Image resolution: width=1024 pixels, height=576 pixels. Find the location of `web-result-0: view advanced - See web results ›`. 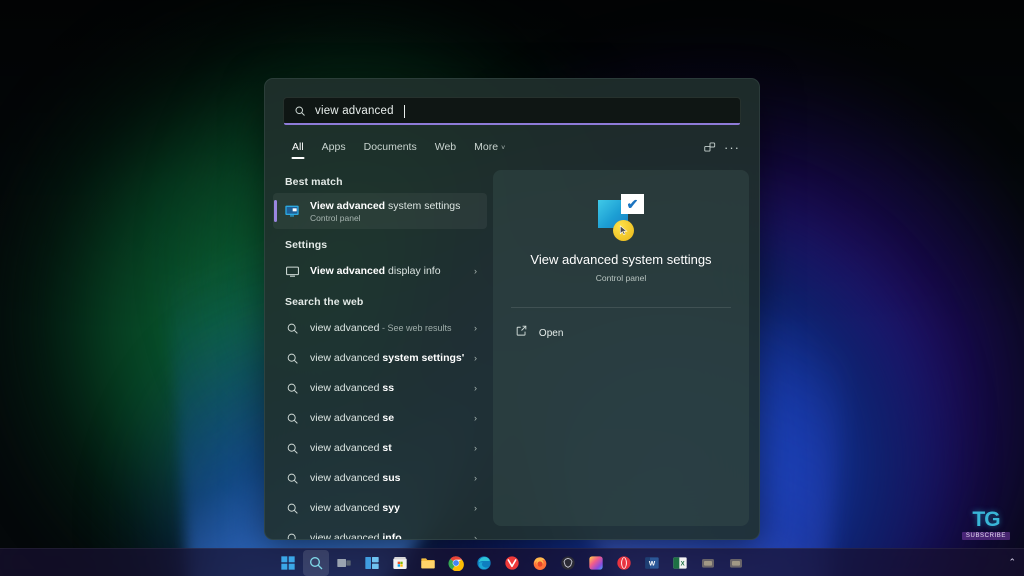

web-result-0: view advanced - See web results › is located at coordinates (380, 328).